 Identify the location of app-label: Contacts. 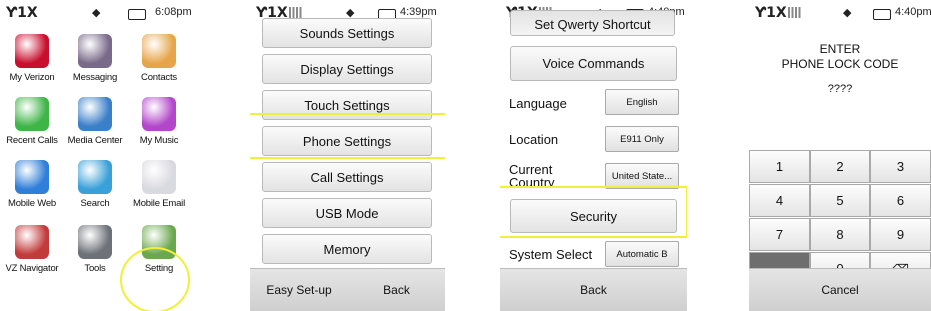
(159, 77).